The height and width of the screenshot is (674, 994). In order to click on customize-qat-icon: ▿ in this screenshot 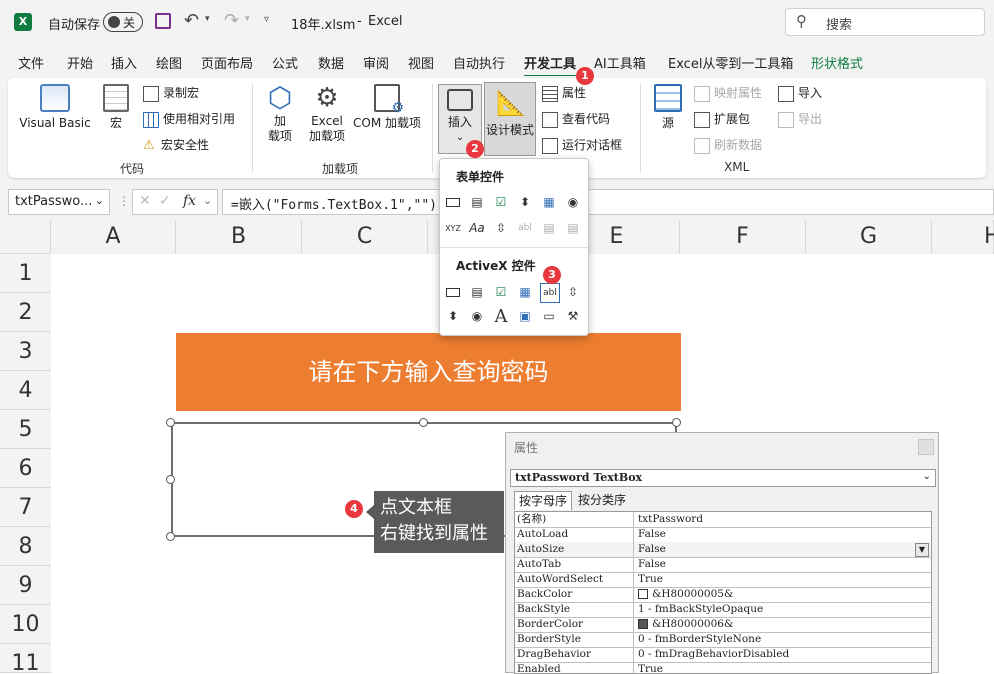, I will do `click(266, 19)`.